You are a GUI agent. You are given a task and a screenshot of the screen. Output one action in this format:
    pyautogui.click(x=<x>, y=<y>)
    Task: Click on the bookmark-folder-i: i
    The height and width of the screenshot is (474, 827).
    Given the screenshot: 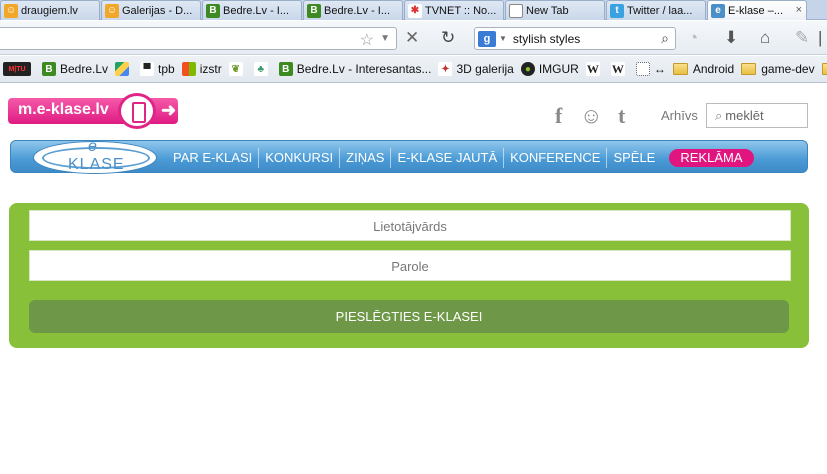 What is the action you would take?
    pyautogui.click(x=824, y=69)
    